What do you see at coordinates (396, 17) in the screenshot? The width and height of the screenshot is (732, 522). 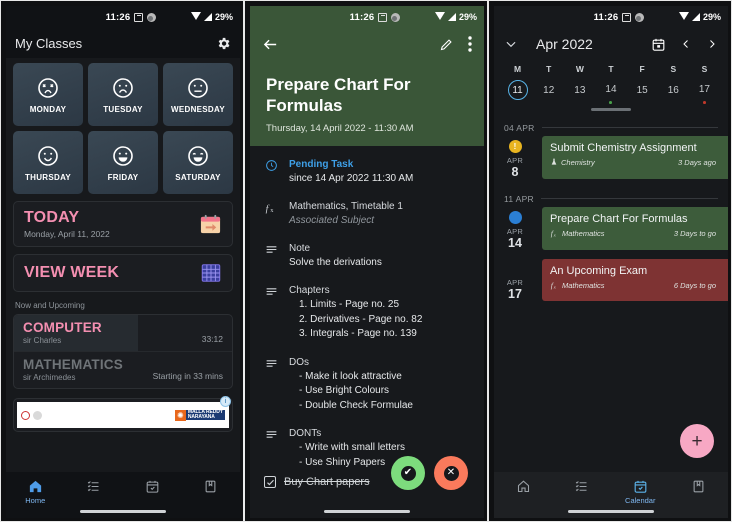 I see `app-icon` at bounding box center [396, 17].